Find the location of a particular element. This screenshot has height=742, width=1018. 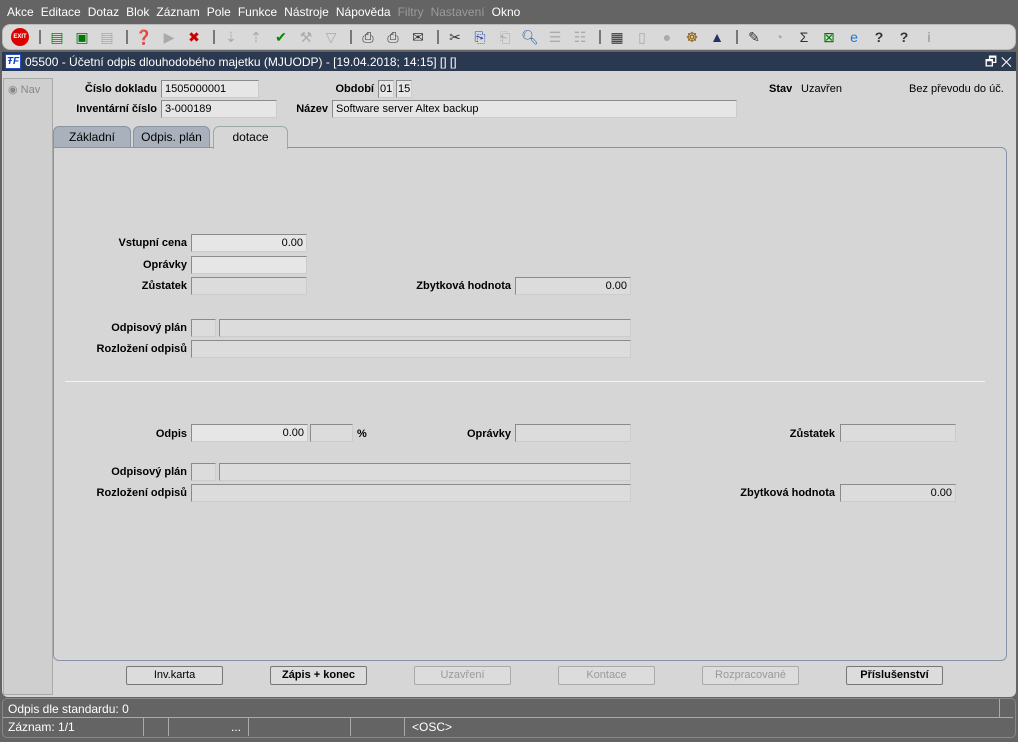

indent-icon: ☰ is located at coordinates (555, 36).